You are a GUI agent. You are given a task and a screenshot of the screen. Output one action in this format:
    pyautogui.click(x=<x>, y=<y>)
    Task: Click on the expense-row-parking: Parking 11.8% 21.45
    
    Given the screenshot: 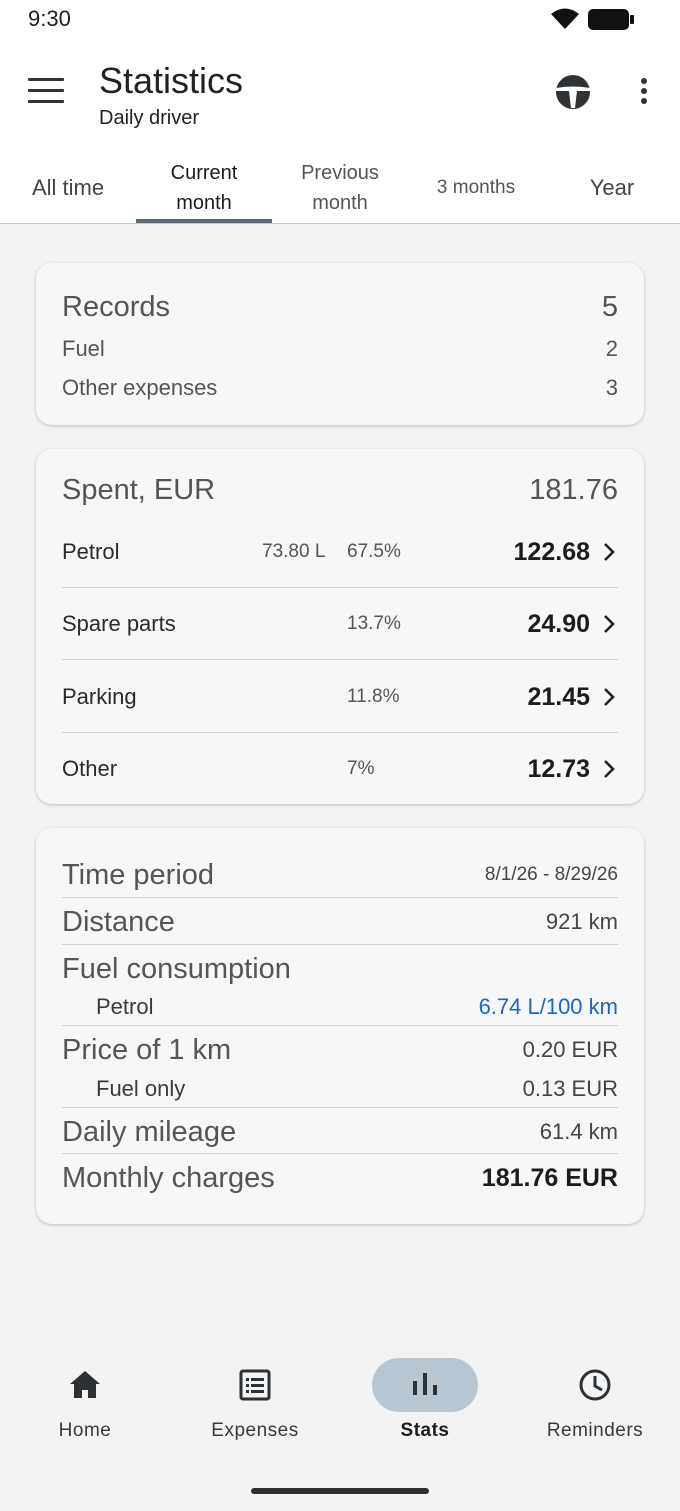 What is the action you would take?
    pyautogui.click(x=340, y=697)
    